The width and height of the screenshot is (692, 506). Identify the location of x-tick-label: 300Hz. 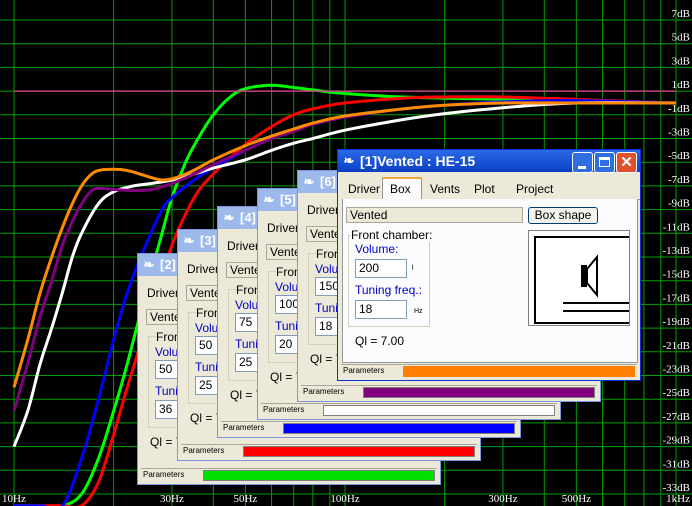
(502, 499).